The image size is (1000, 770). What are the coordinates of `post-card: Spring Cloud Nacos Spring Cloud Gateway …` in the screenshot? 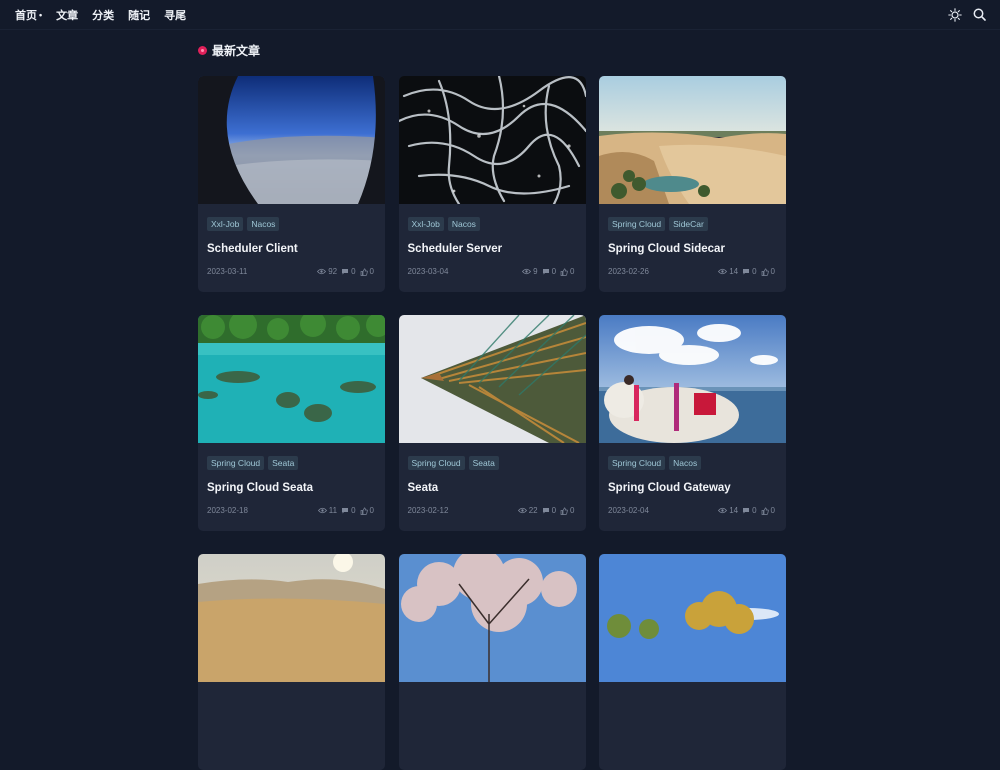 It's located at (692, 423).